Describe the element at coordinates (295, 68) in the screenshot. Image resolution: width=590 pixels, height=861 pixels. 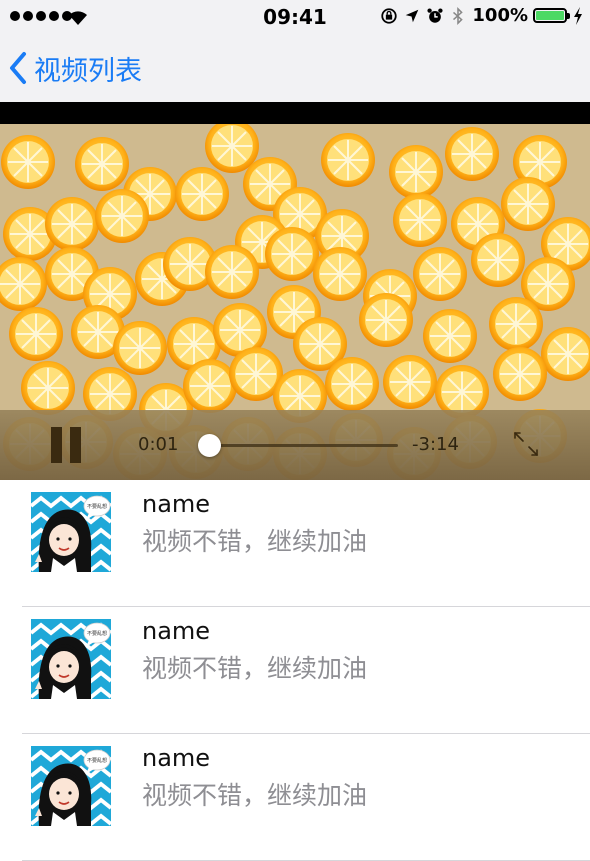
I see `nav-bar: 视频列表` at that location.